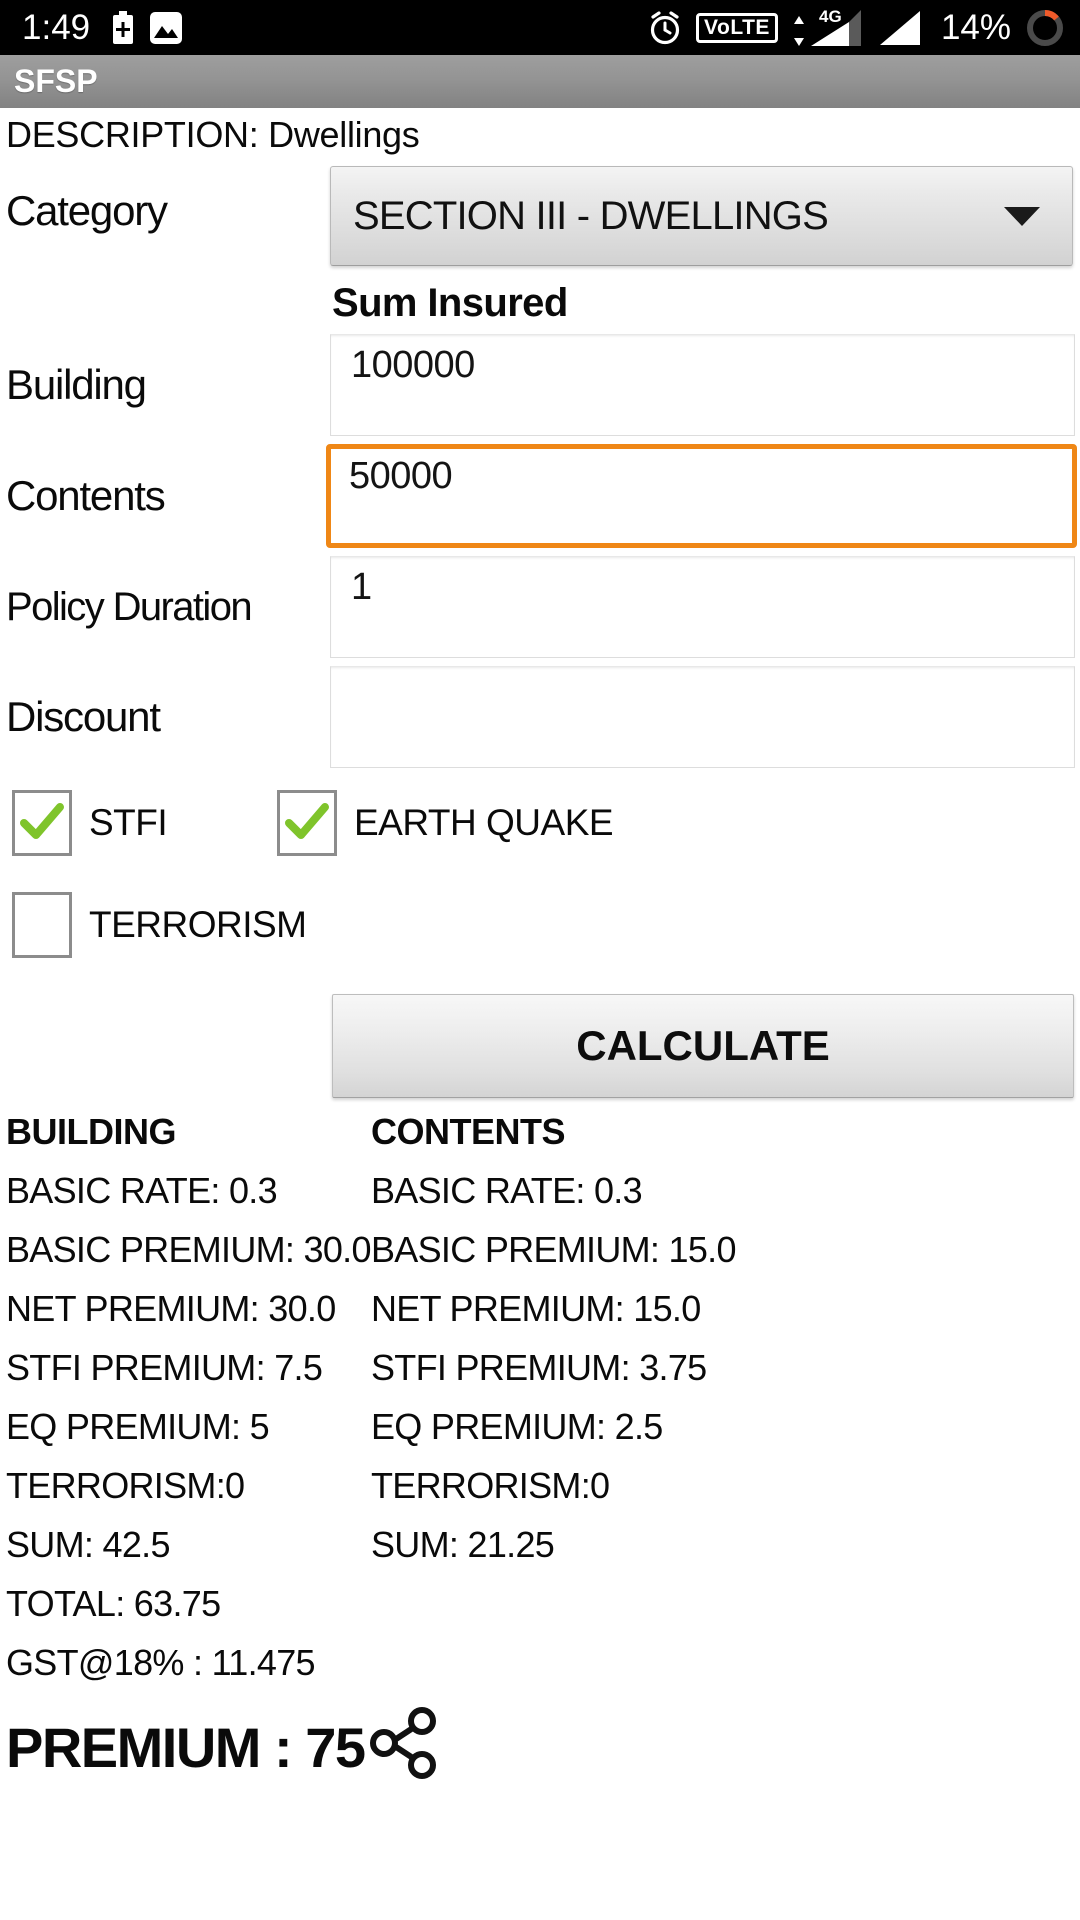 The image size is (1080, 1920). What do you see at coordinates (830, 17) in the screenshot?
I see `svg-text: 4G` at bounding box center [830, 17].